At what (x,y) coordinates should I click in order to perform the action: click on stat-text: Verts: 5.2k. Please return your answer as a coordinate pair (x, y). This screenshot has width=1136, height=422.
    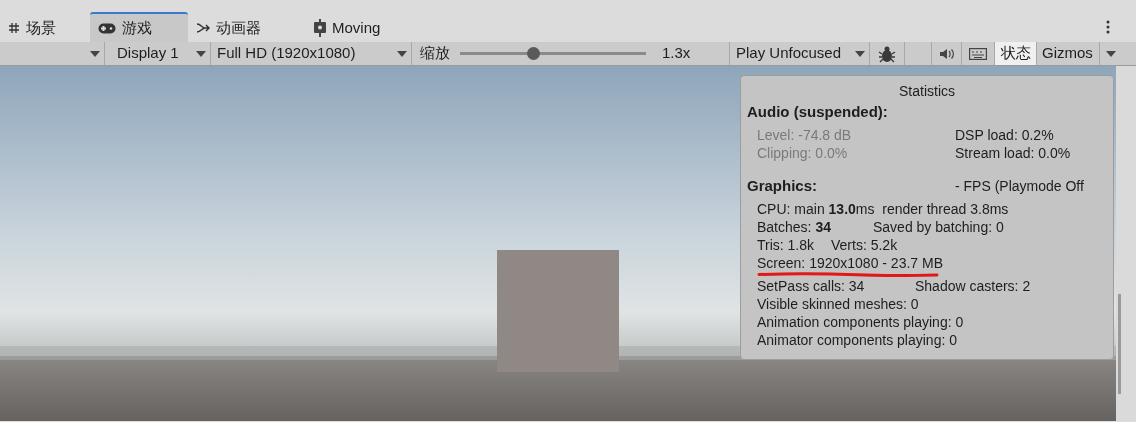
    Looking at the image, I should click on (864, 245).